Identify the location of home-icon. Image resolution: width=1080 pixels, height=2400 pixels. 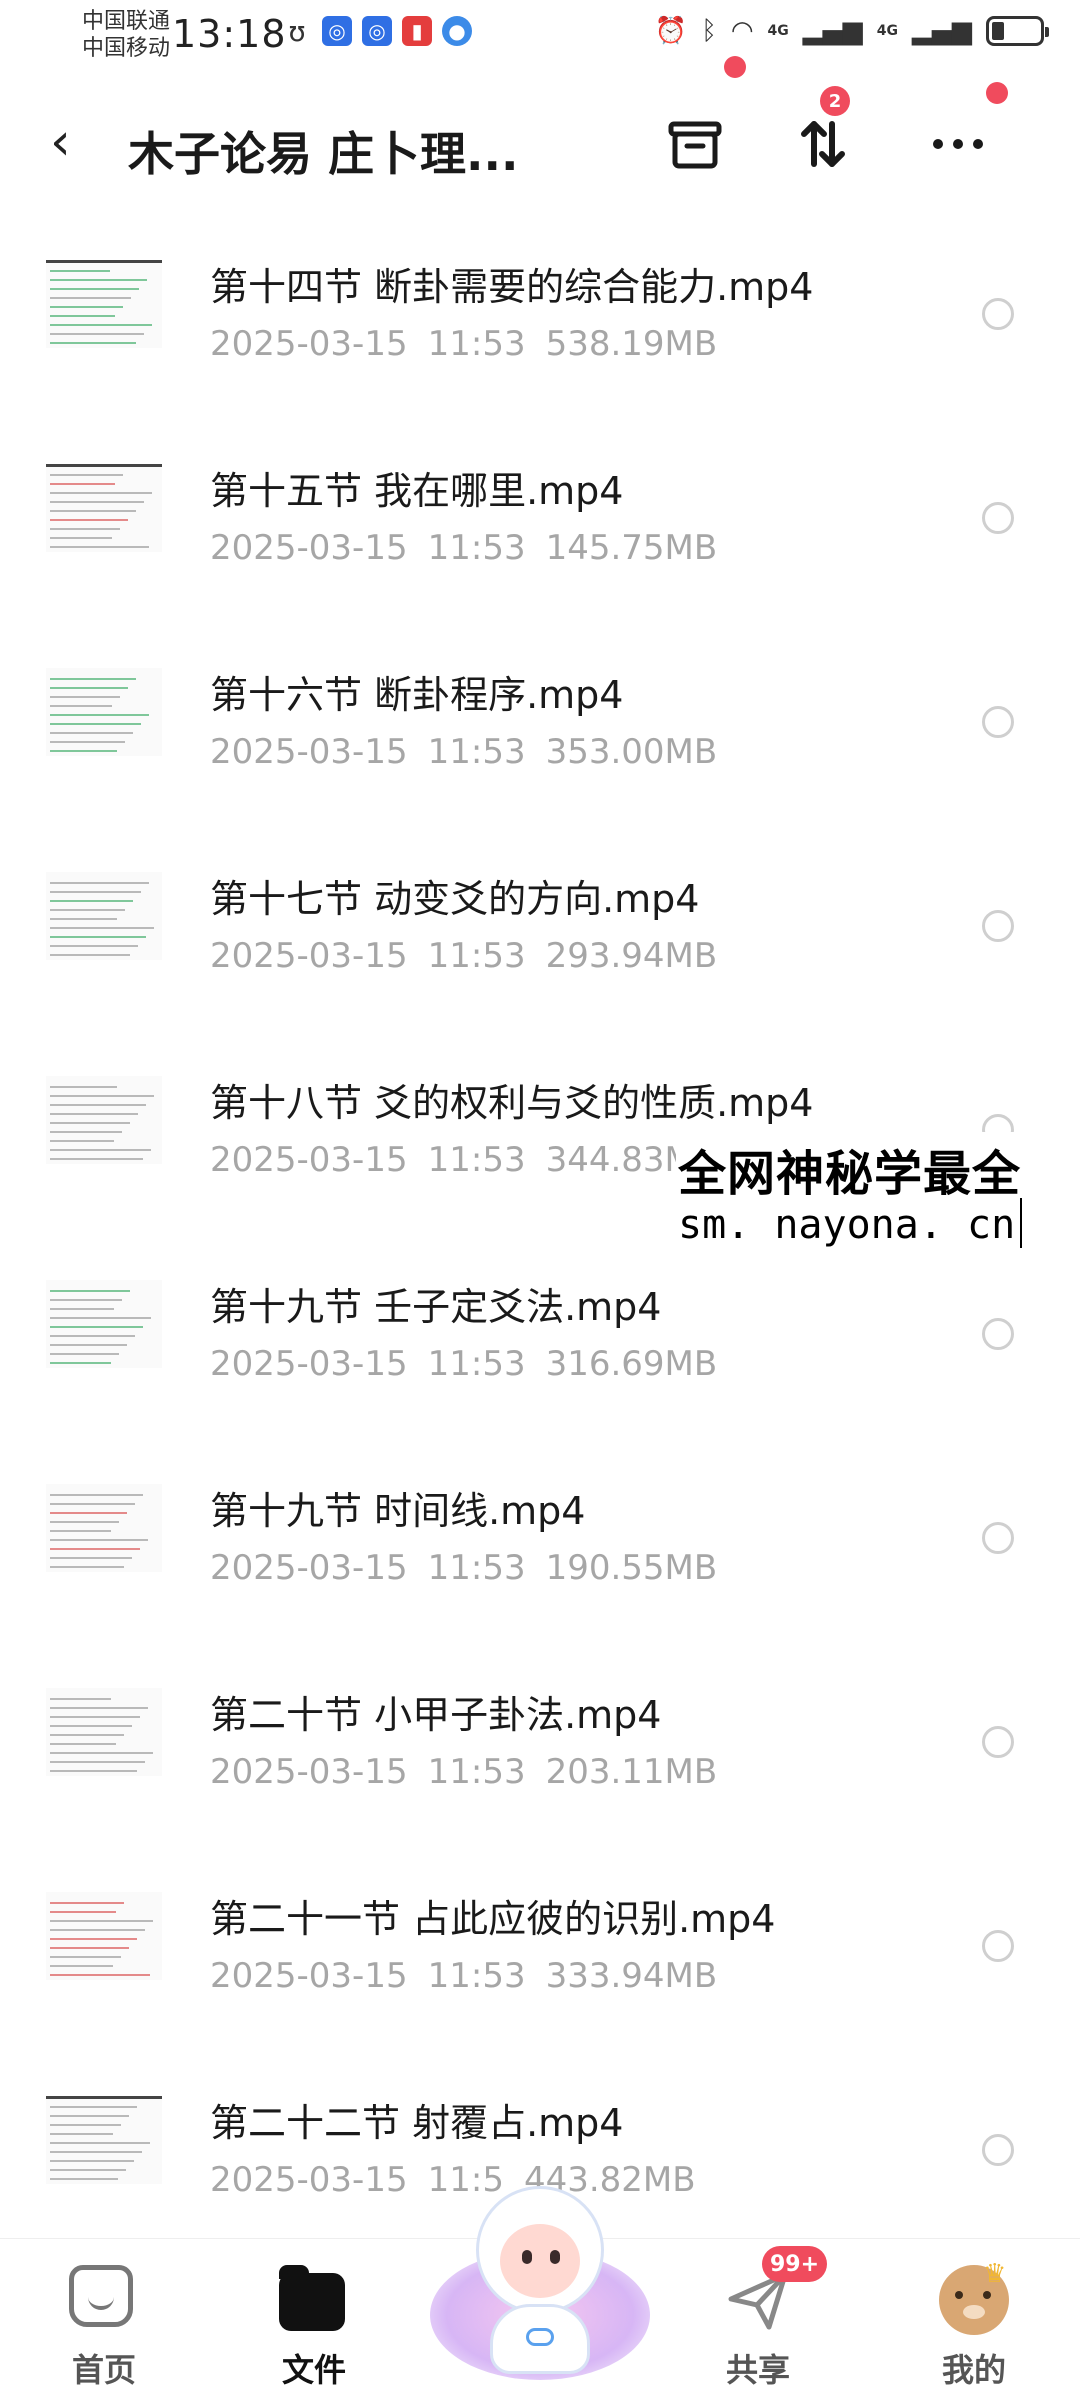
(104, 2300).